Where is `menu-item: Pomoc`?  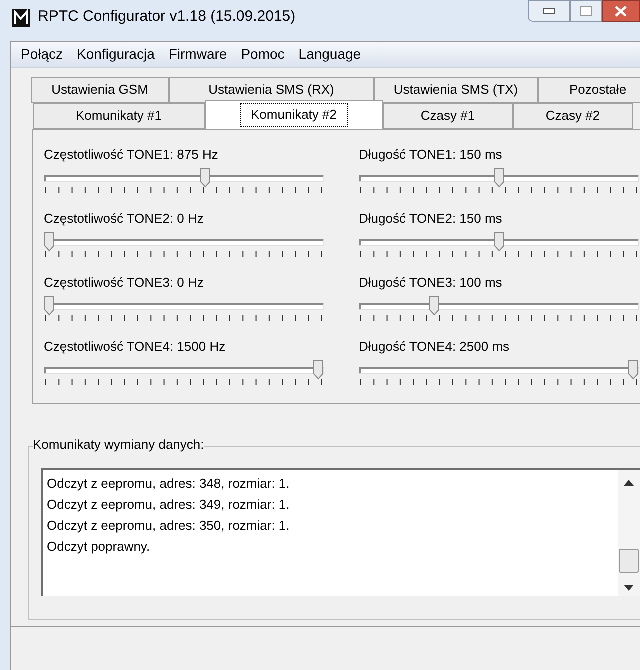 menu-item: Pomoc is located at coordinates (263, 54).